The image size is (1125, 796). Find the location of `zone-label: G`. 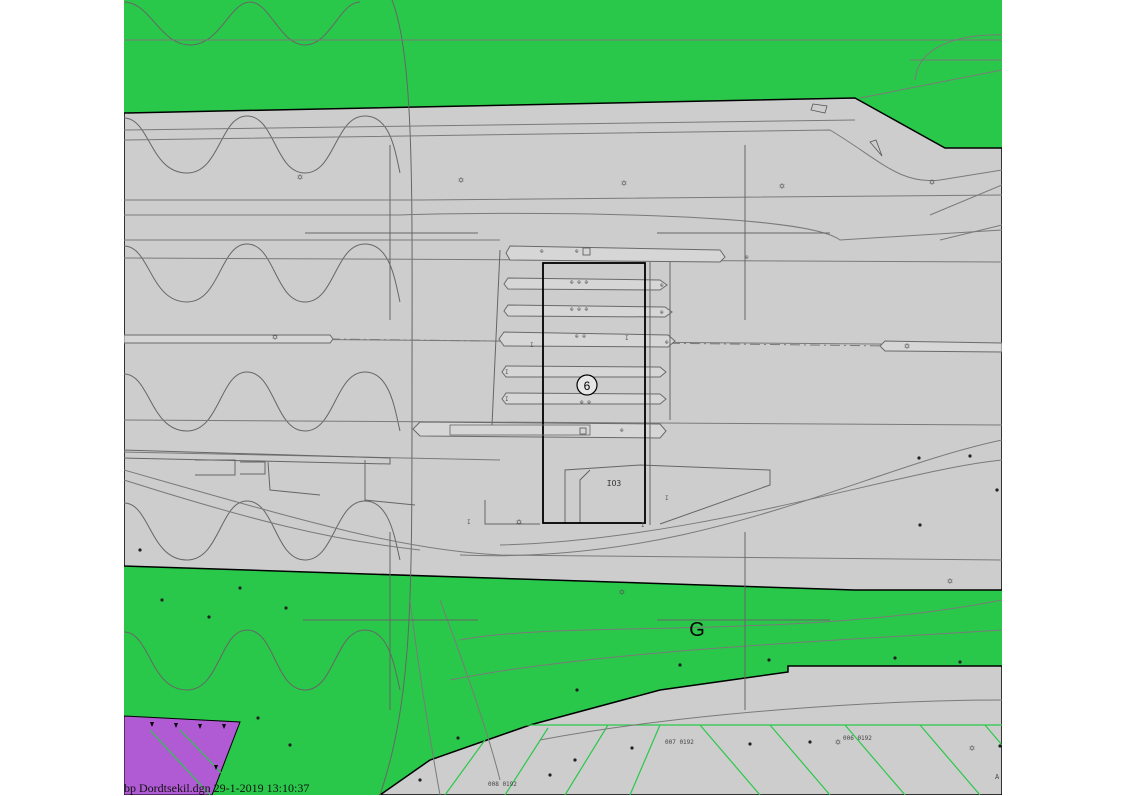

zone-label: G is located at coordinates (697, 630).